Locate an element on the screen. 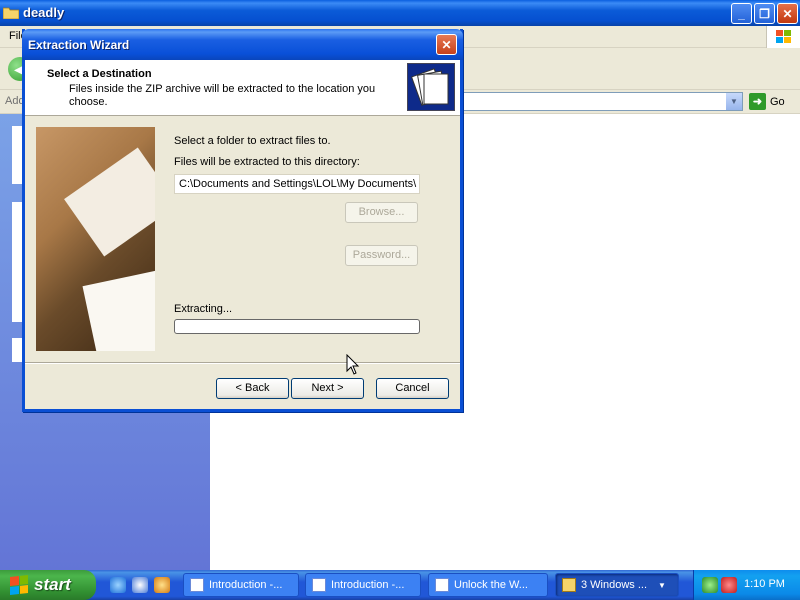 The width and height of the screenshot is (800, 600). clock: 1:10 PM is located at coordinates (764, 584).